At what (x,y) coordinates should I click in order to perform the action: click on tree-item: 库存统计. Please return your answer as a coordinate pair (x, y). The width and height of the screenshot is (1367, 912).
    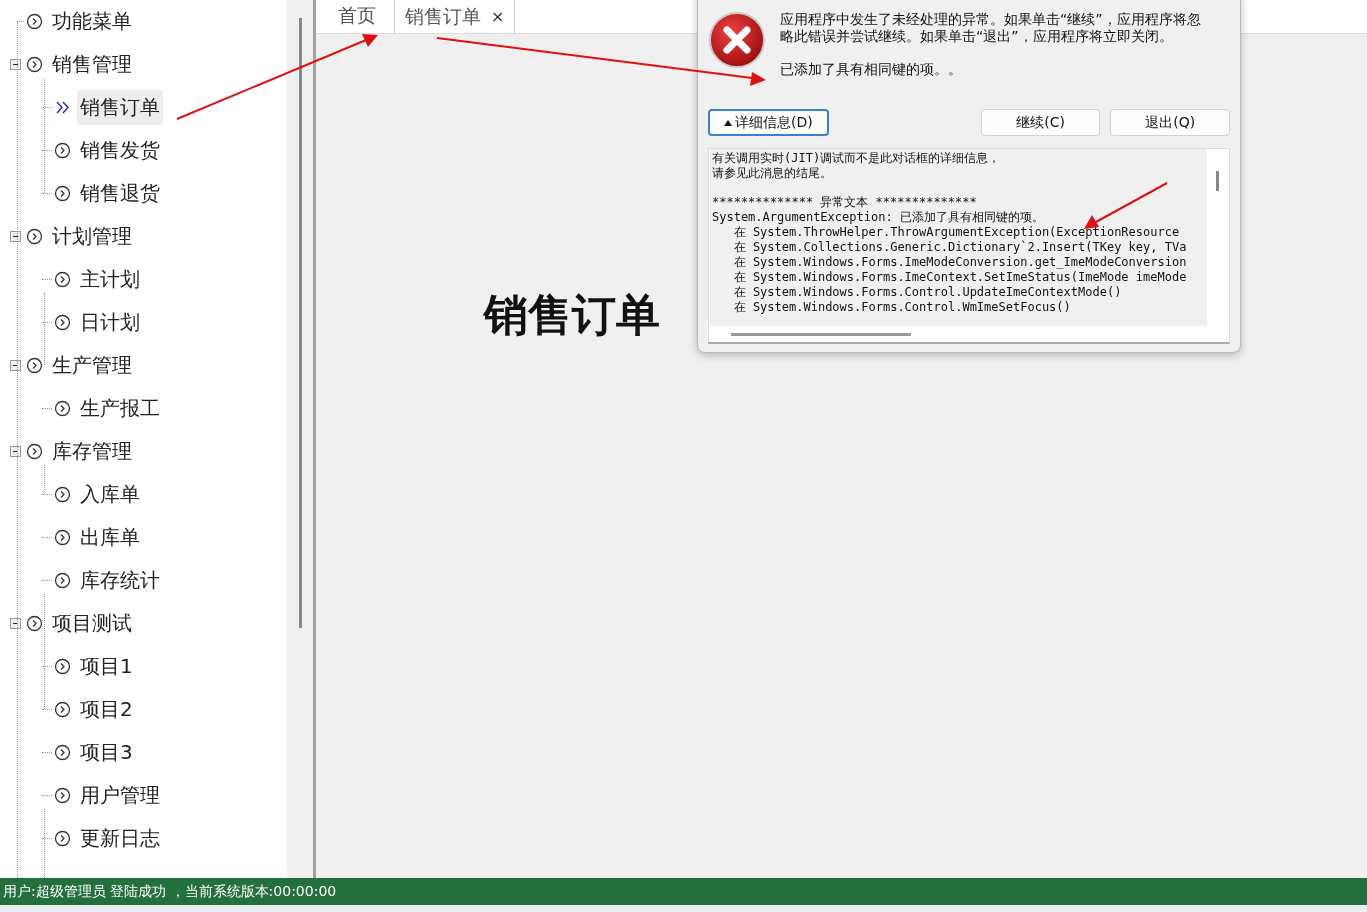
    Looking at the image, I should click on (120, 580).